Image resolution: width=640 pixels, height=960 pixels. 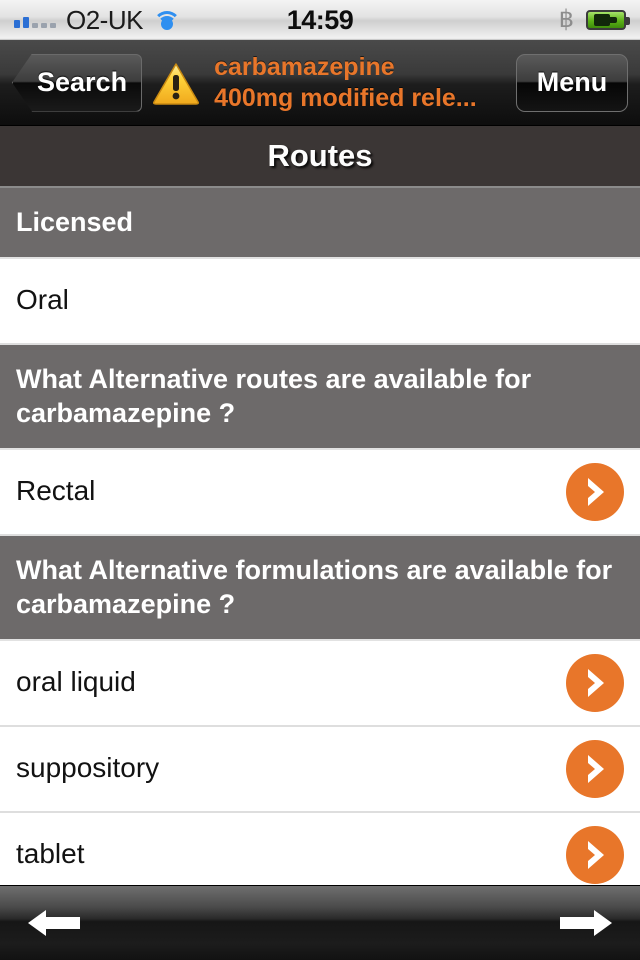 I want to click on menu-button: Menu, so click(x=572, y=82).